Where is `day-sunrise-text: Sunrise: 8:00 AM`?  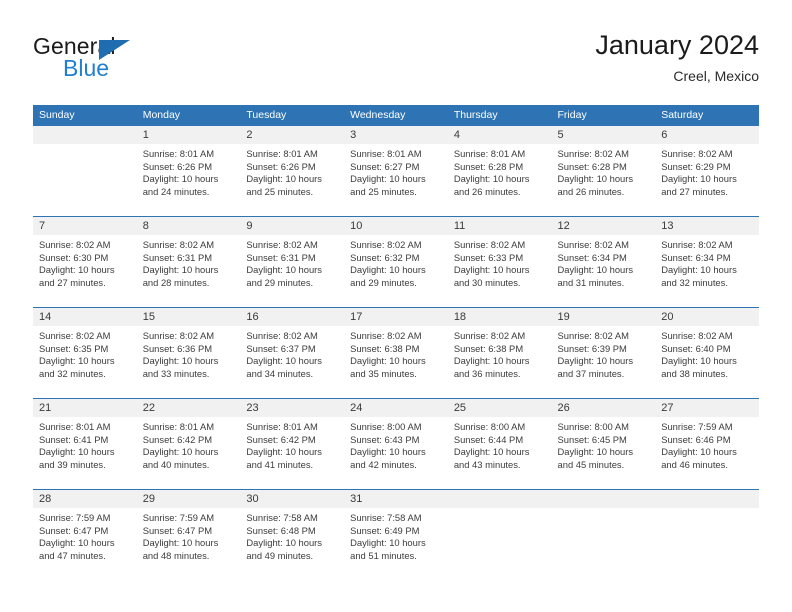
day-sunrise-text: Sunrise: 8:00 AM is located at coordinates (593, 426).